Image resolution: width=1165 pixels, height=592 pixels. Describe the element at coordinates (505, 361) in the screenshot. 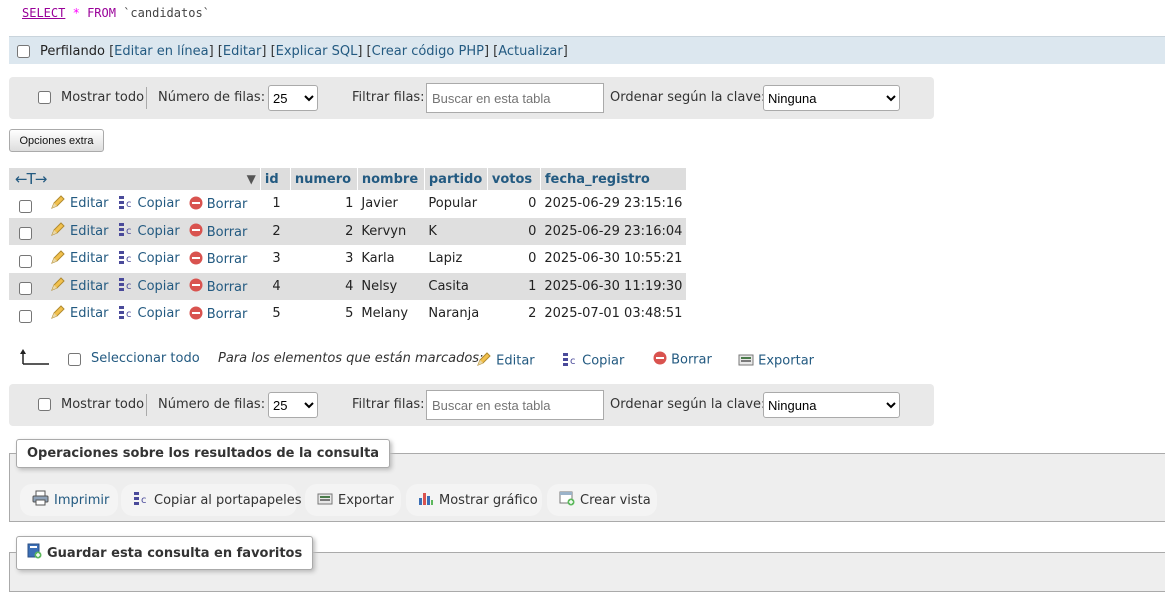

I see `marked-edit-button: Editar` at that location.